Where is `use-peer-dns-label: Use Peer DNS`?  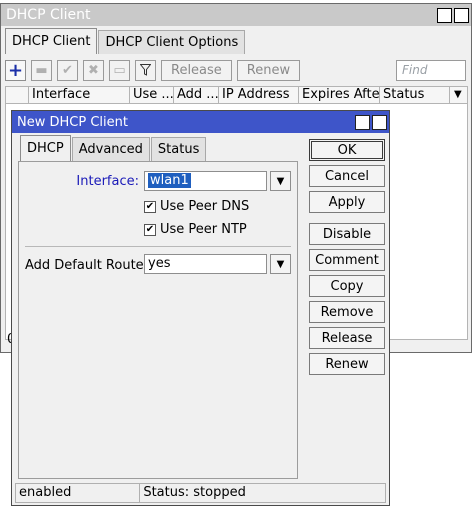
use-peer-dns-label: Use Peer DNS is located at coordinates (205, 206).